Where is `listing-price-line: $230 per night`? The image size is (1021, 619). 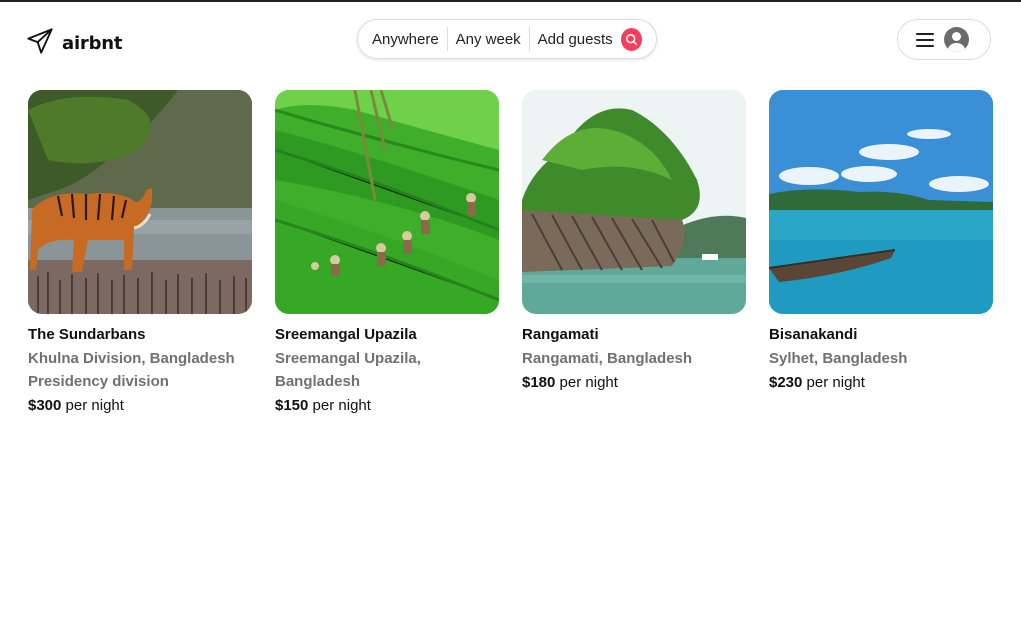 listing-price-line: $230 per night is located at coordinates (881, 383).